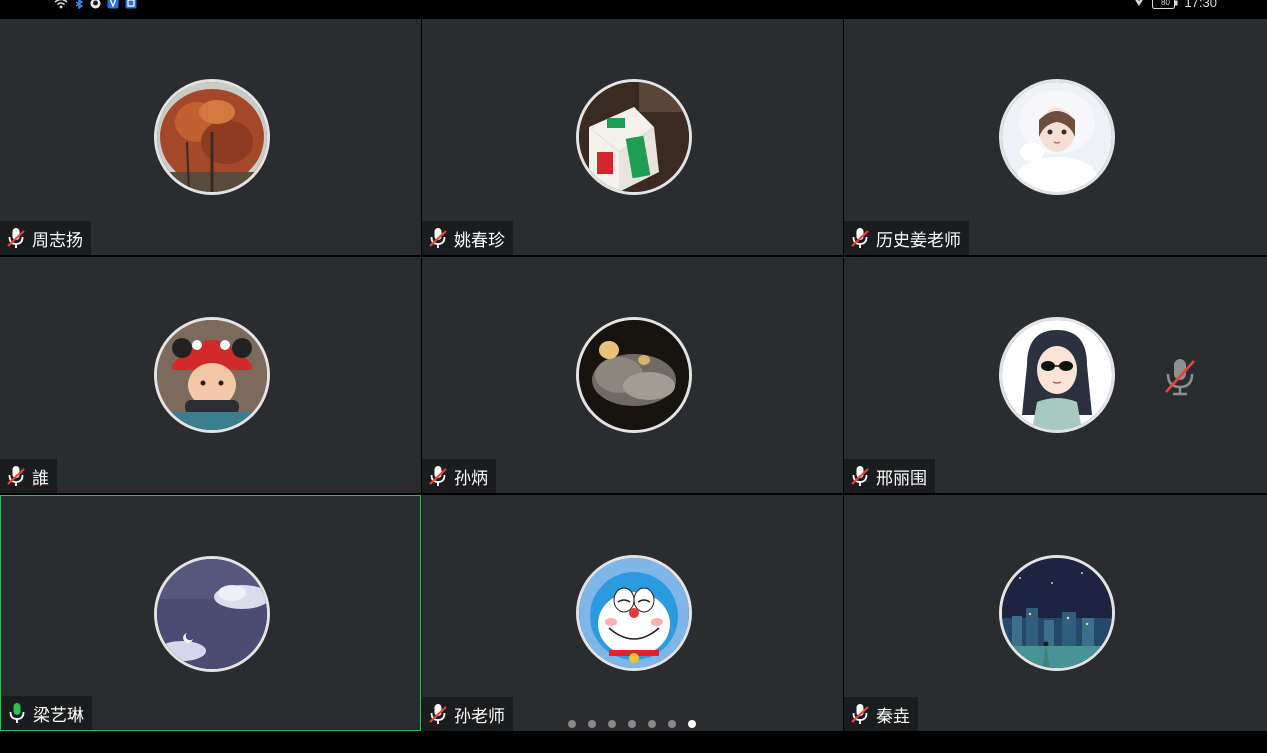  What do you see at coordinates (58, 715) in the screenshot?
I see `participant-name: 梁艺琳` at bounding box center [58, 715].